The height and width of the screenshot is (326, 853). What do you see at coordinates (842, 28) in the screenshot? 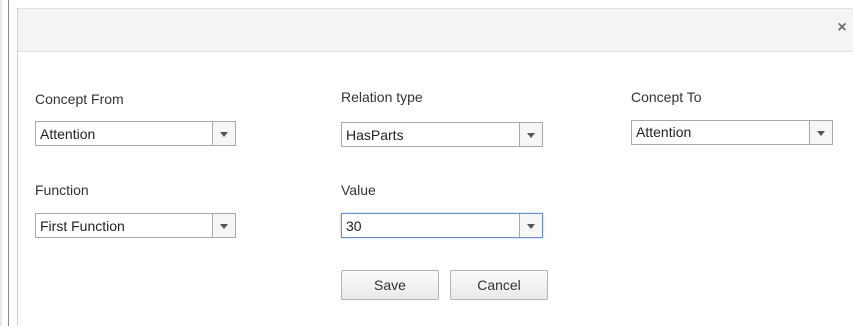
I see `close-icon: ×` at bounding box center [842, 28].